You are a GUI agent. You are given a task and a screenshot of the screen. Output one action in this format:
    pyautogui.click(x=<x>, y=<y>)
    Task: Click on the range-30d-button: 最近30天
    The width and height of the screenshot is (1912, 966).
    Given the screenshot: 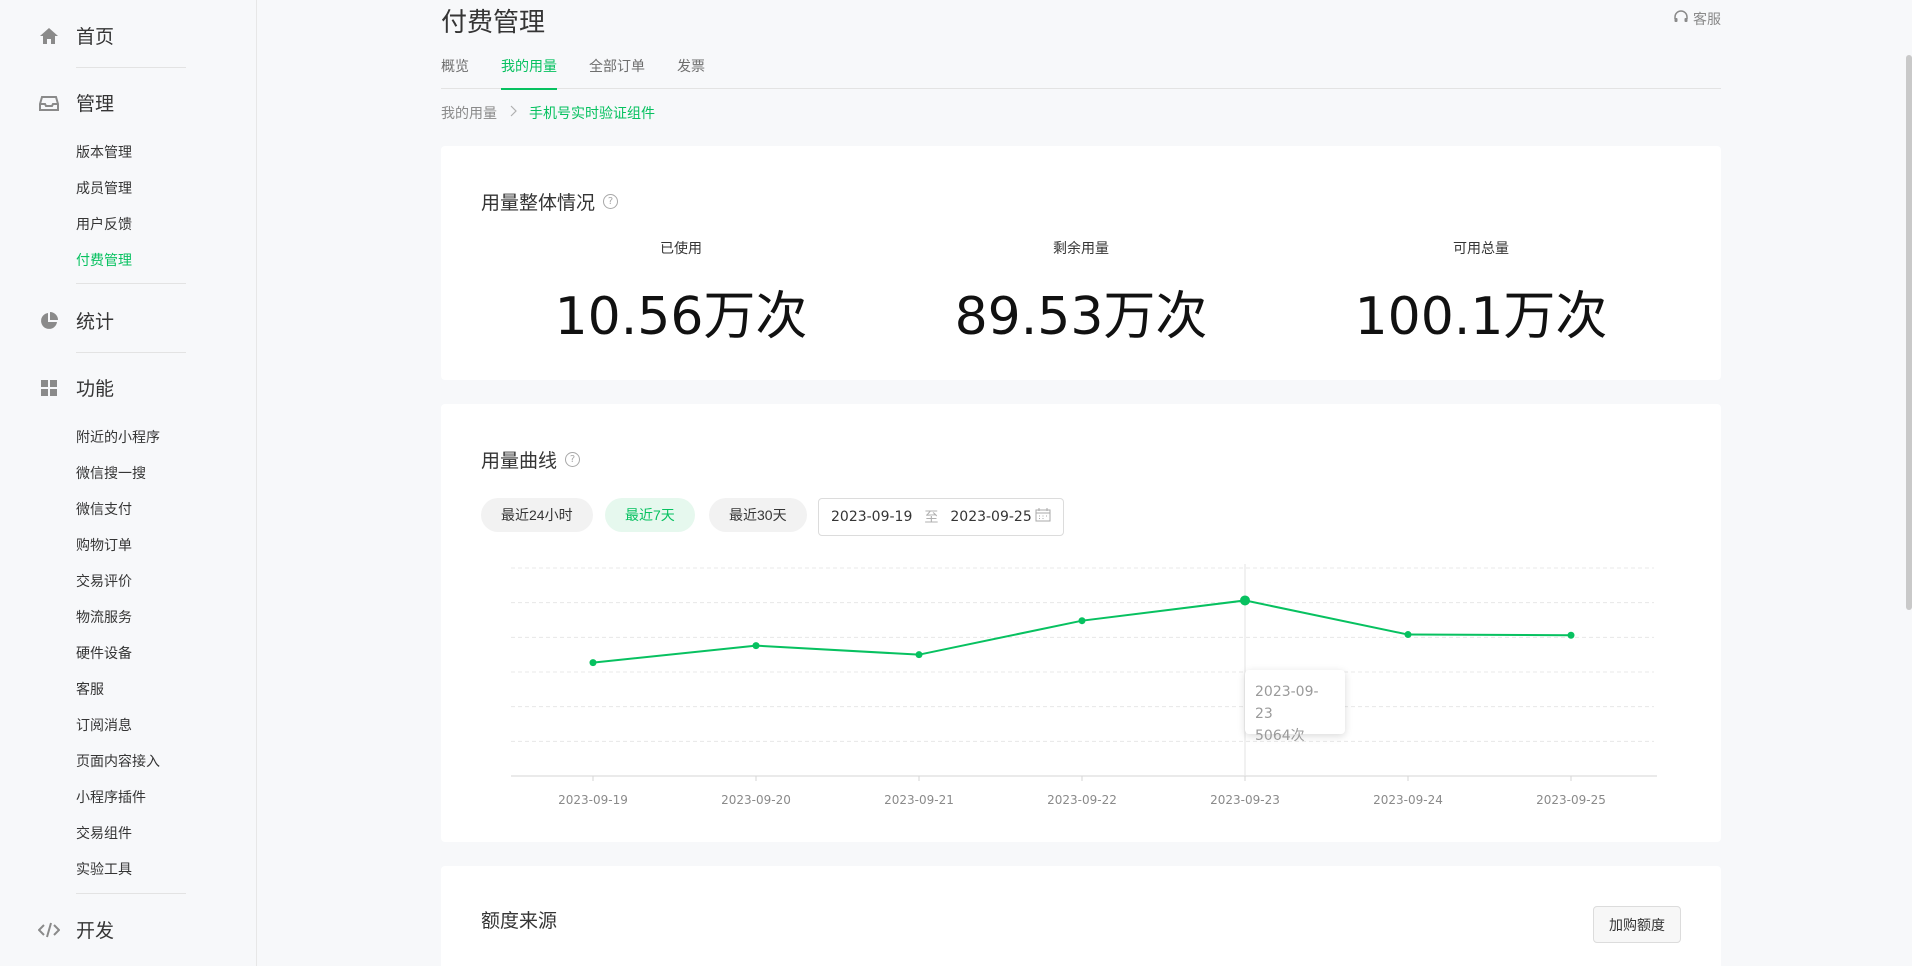 What is the action you would take?
    pyautogui.click(x=758, y=515)
    